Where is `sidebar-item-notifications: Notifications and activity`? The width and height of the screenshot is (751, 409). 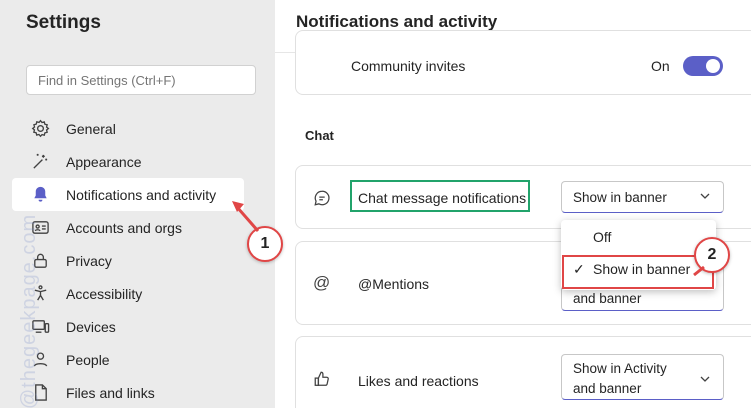 sidebar-item-notifications: Notifications and activity is located at coordinates (128, 194).